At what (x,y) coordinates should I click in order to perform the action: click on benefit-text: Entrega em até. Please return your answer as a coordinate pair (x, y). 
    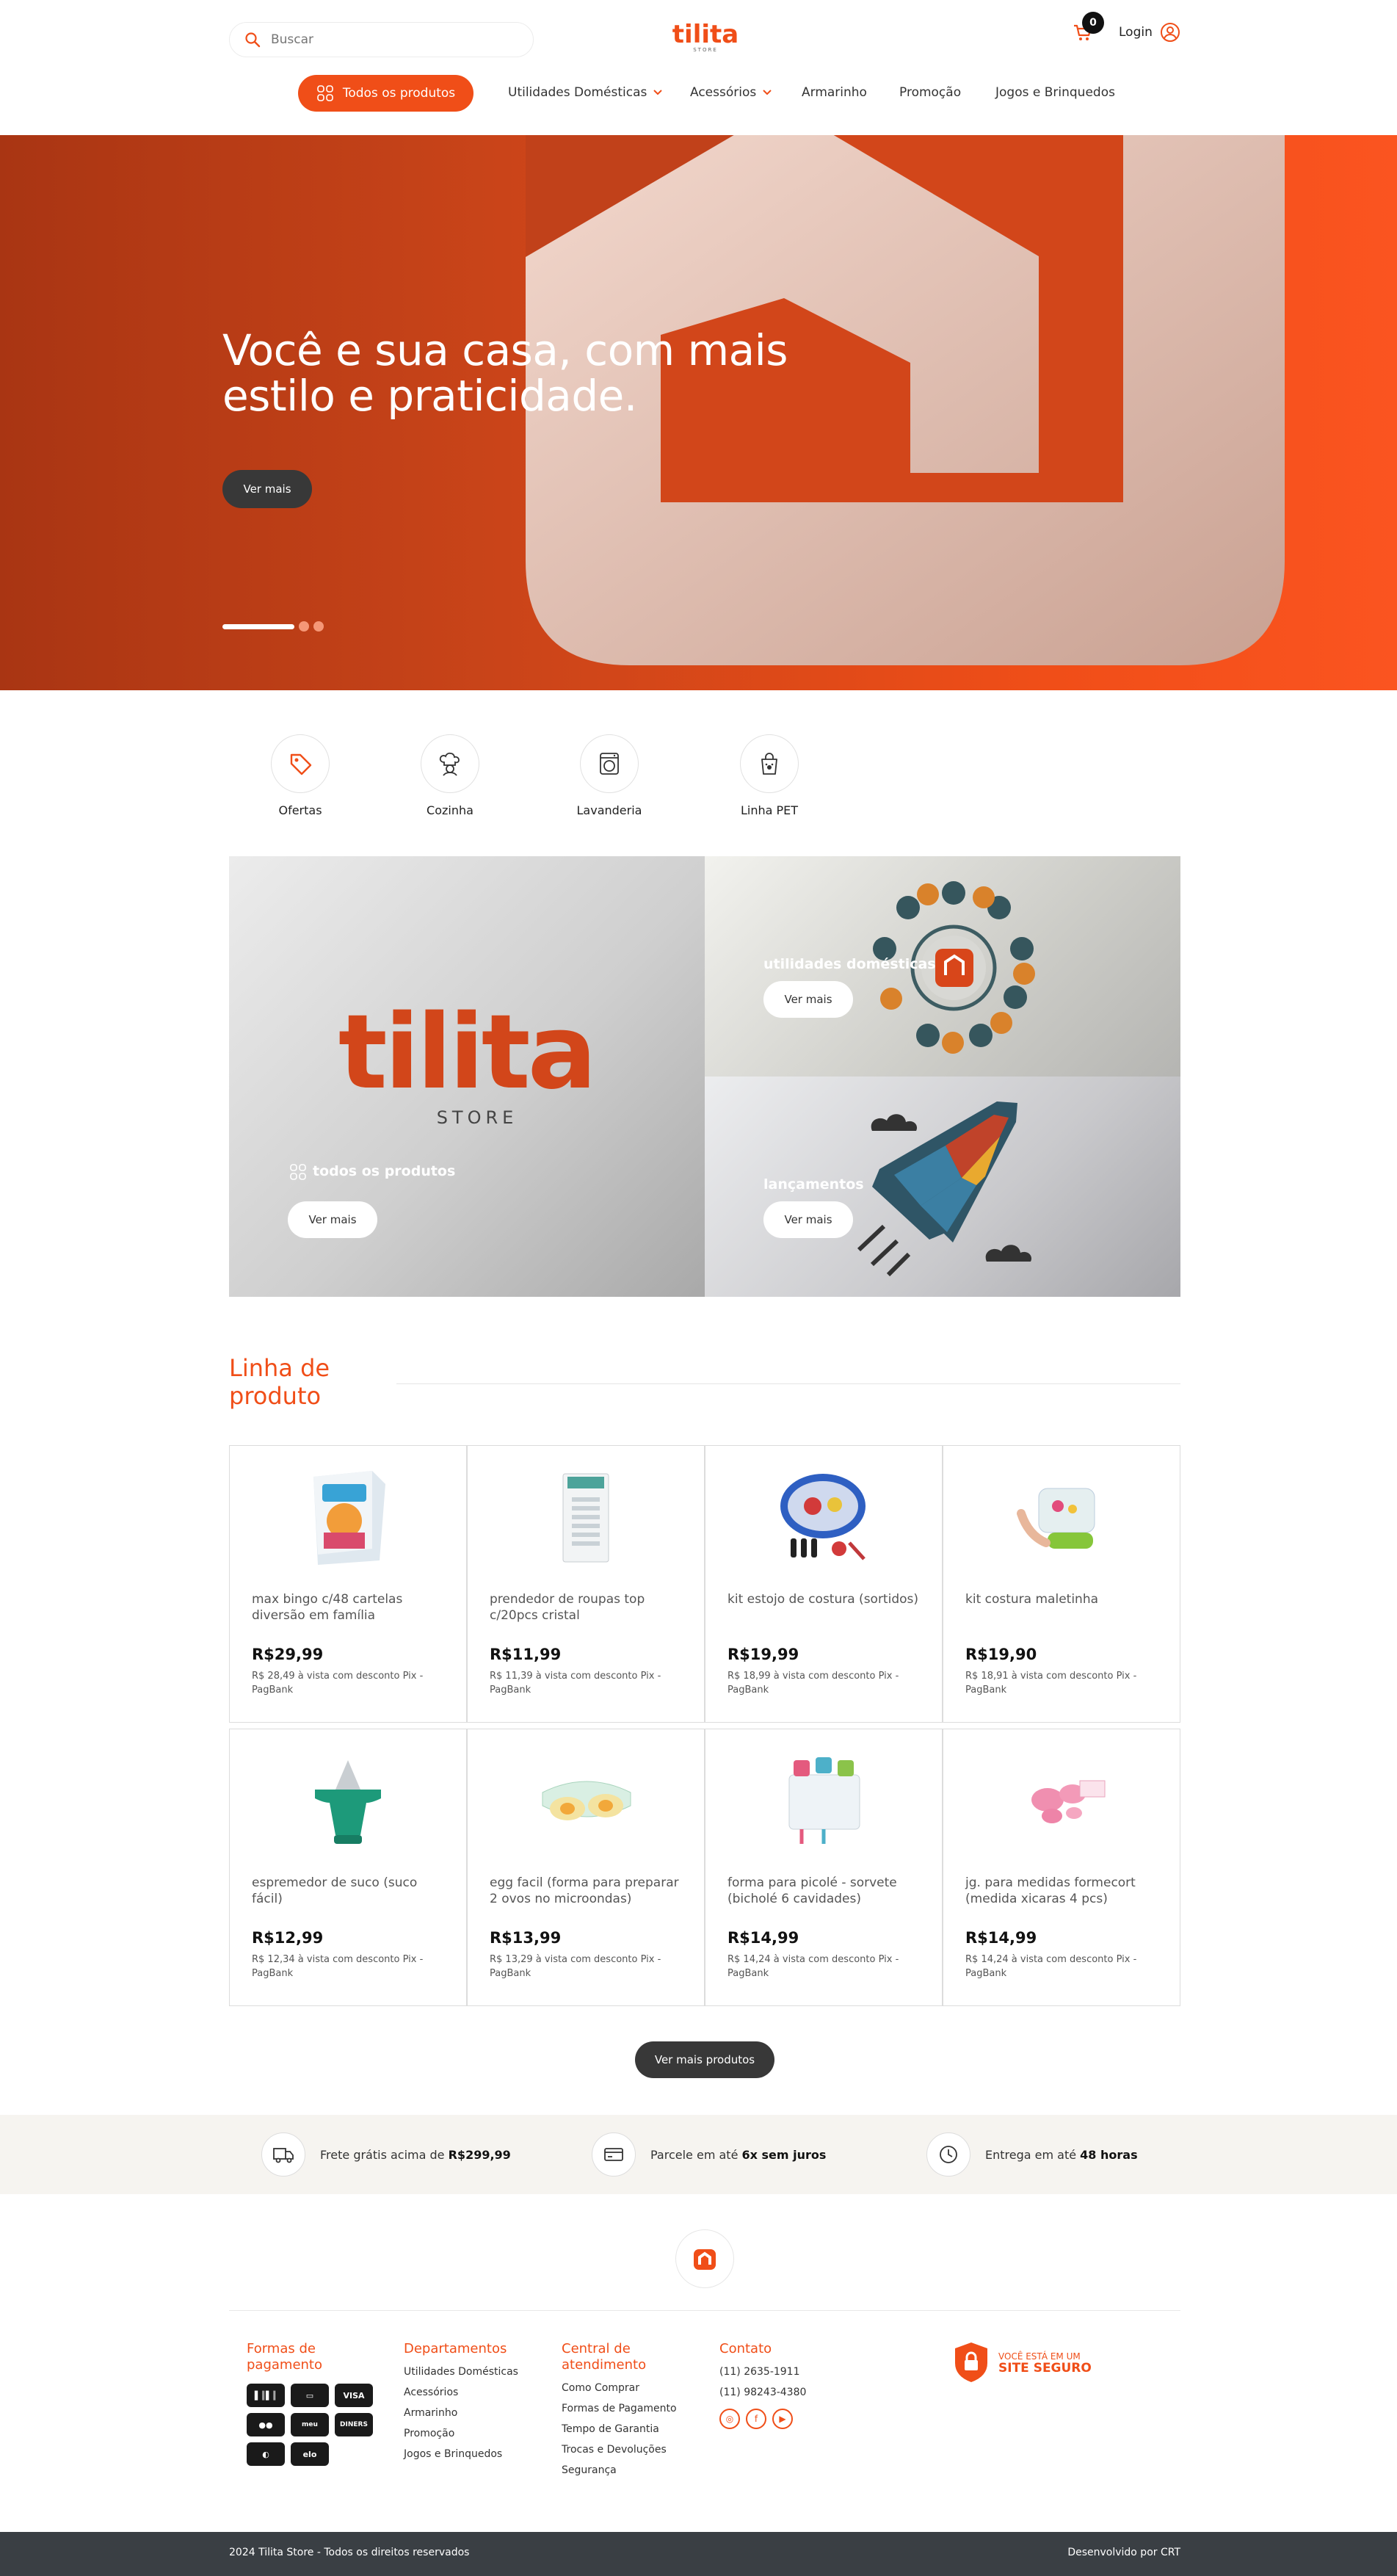
    Looking at the image, I should click on (1033, 2154).